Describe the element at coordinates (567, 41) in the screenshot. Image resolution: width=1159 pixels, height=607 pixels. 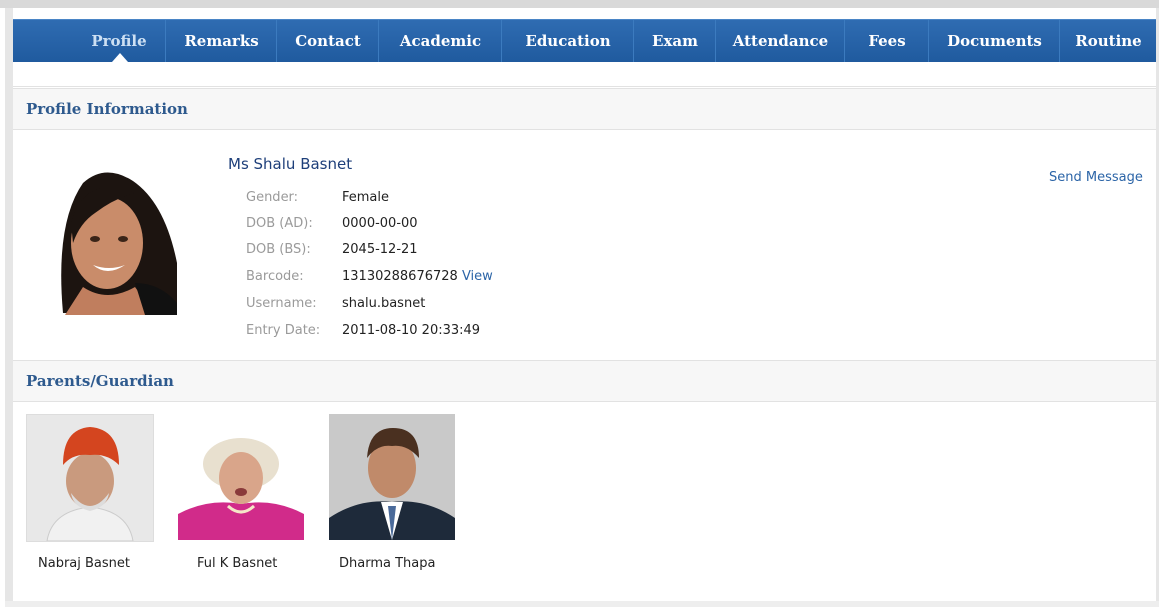
I see `tab-education: Education` at that location.